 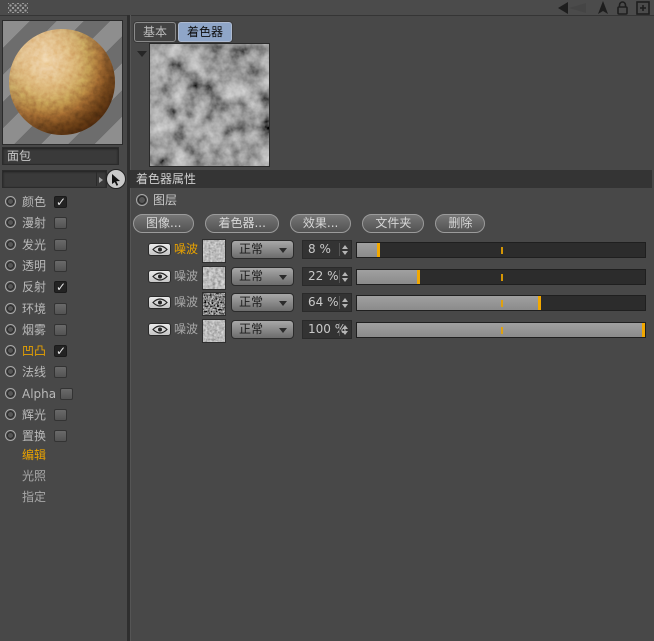 I want to click on section-edit: 编辑, so click(x=34, y=455).